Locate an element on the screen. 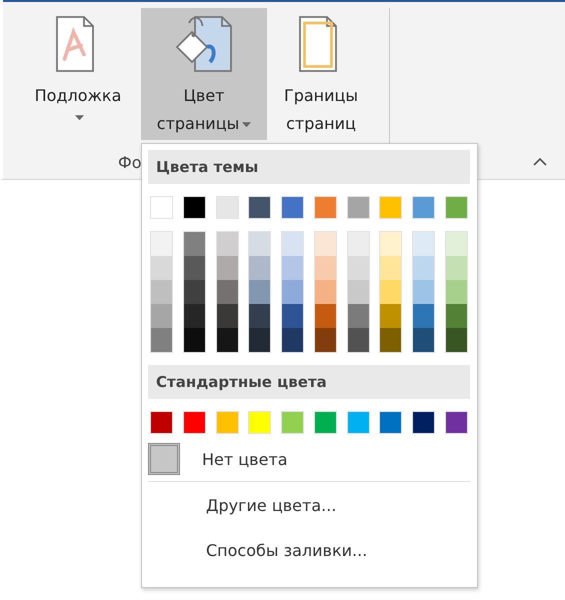 Image resolution: width=565 pixels, height=600 pixels. ribbon-button: Цвет страницы is located at coordinates (204, 74).